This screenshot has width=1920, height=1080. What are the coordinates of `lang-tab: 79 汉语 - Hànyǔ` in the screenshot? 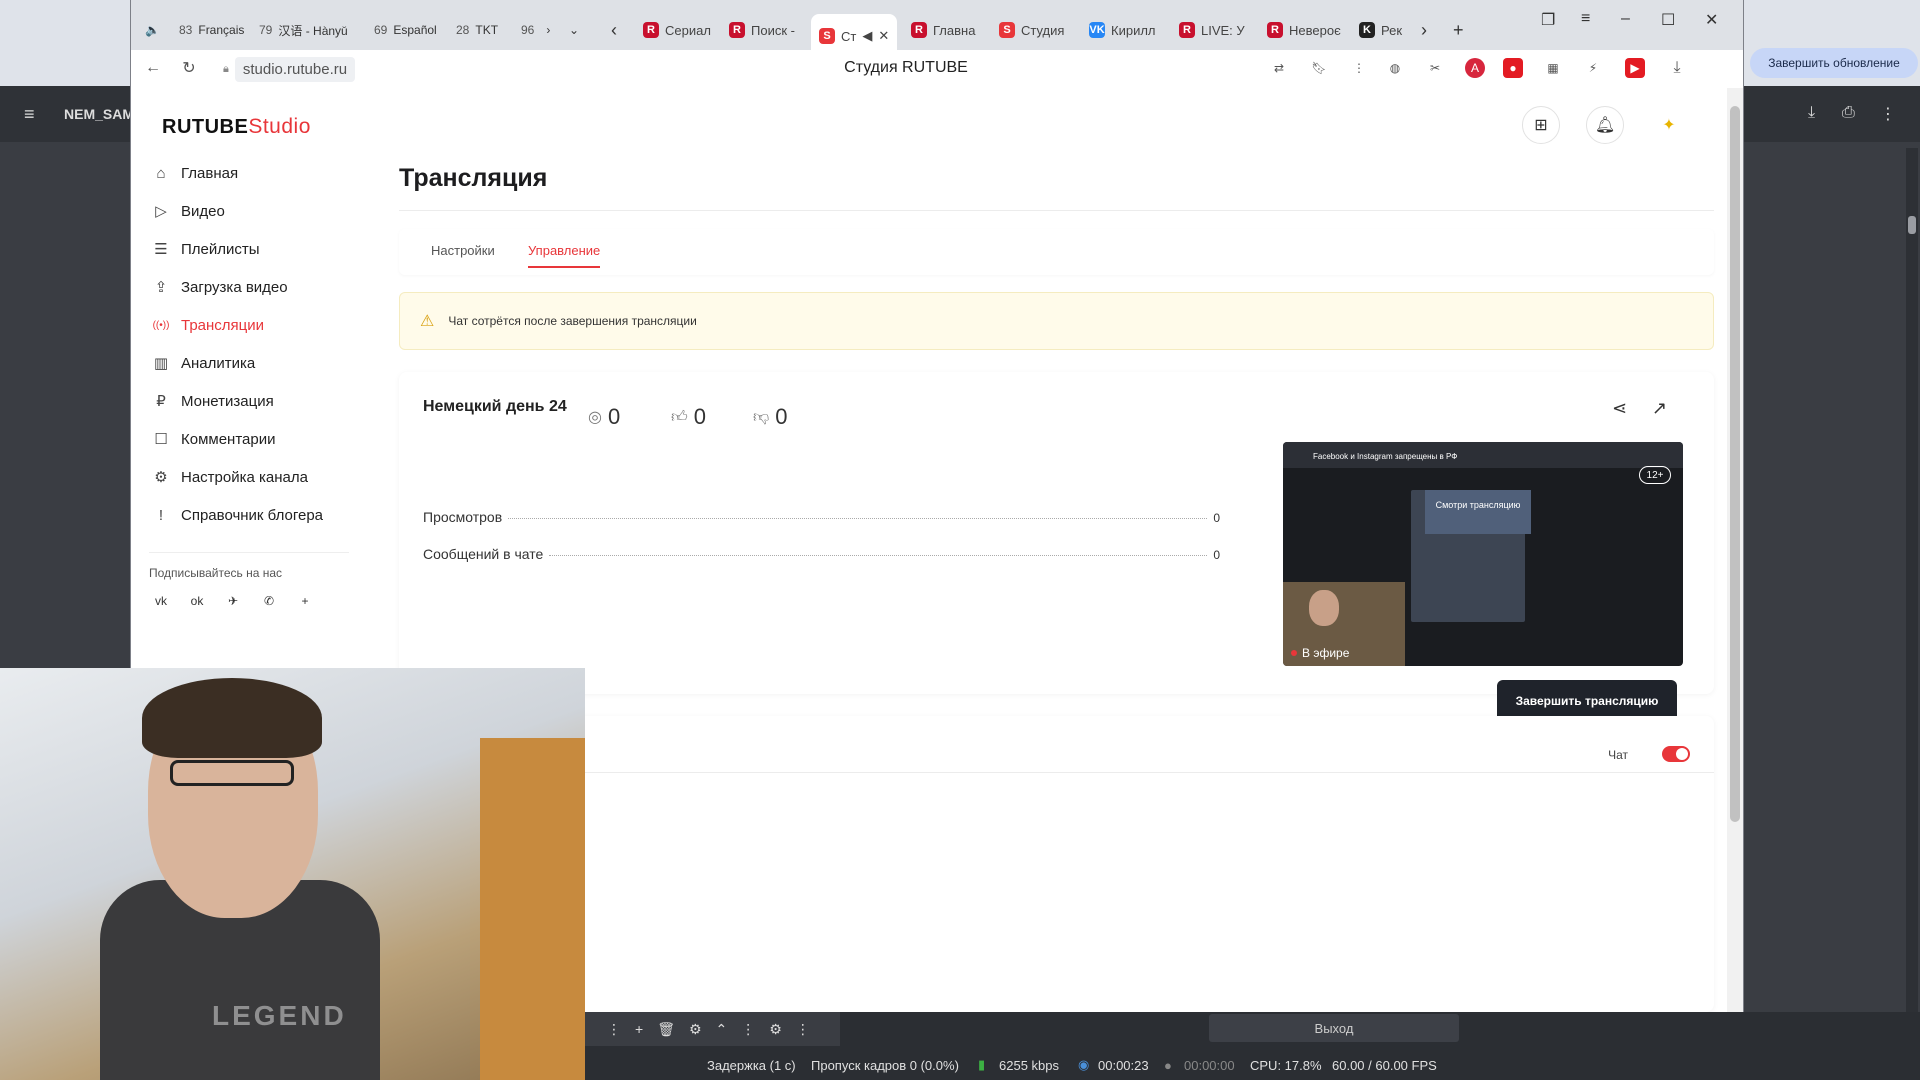 It's located at (303, 30).